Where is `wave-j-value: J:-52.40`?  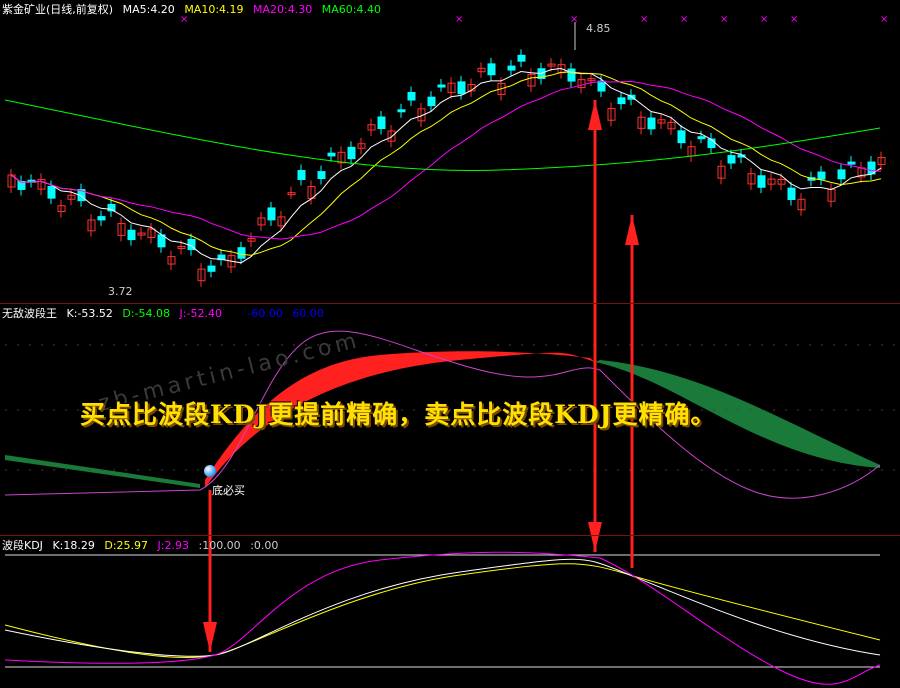
wave-j-value: J:-52.40 is located at coordinates (200, 313).